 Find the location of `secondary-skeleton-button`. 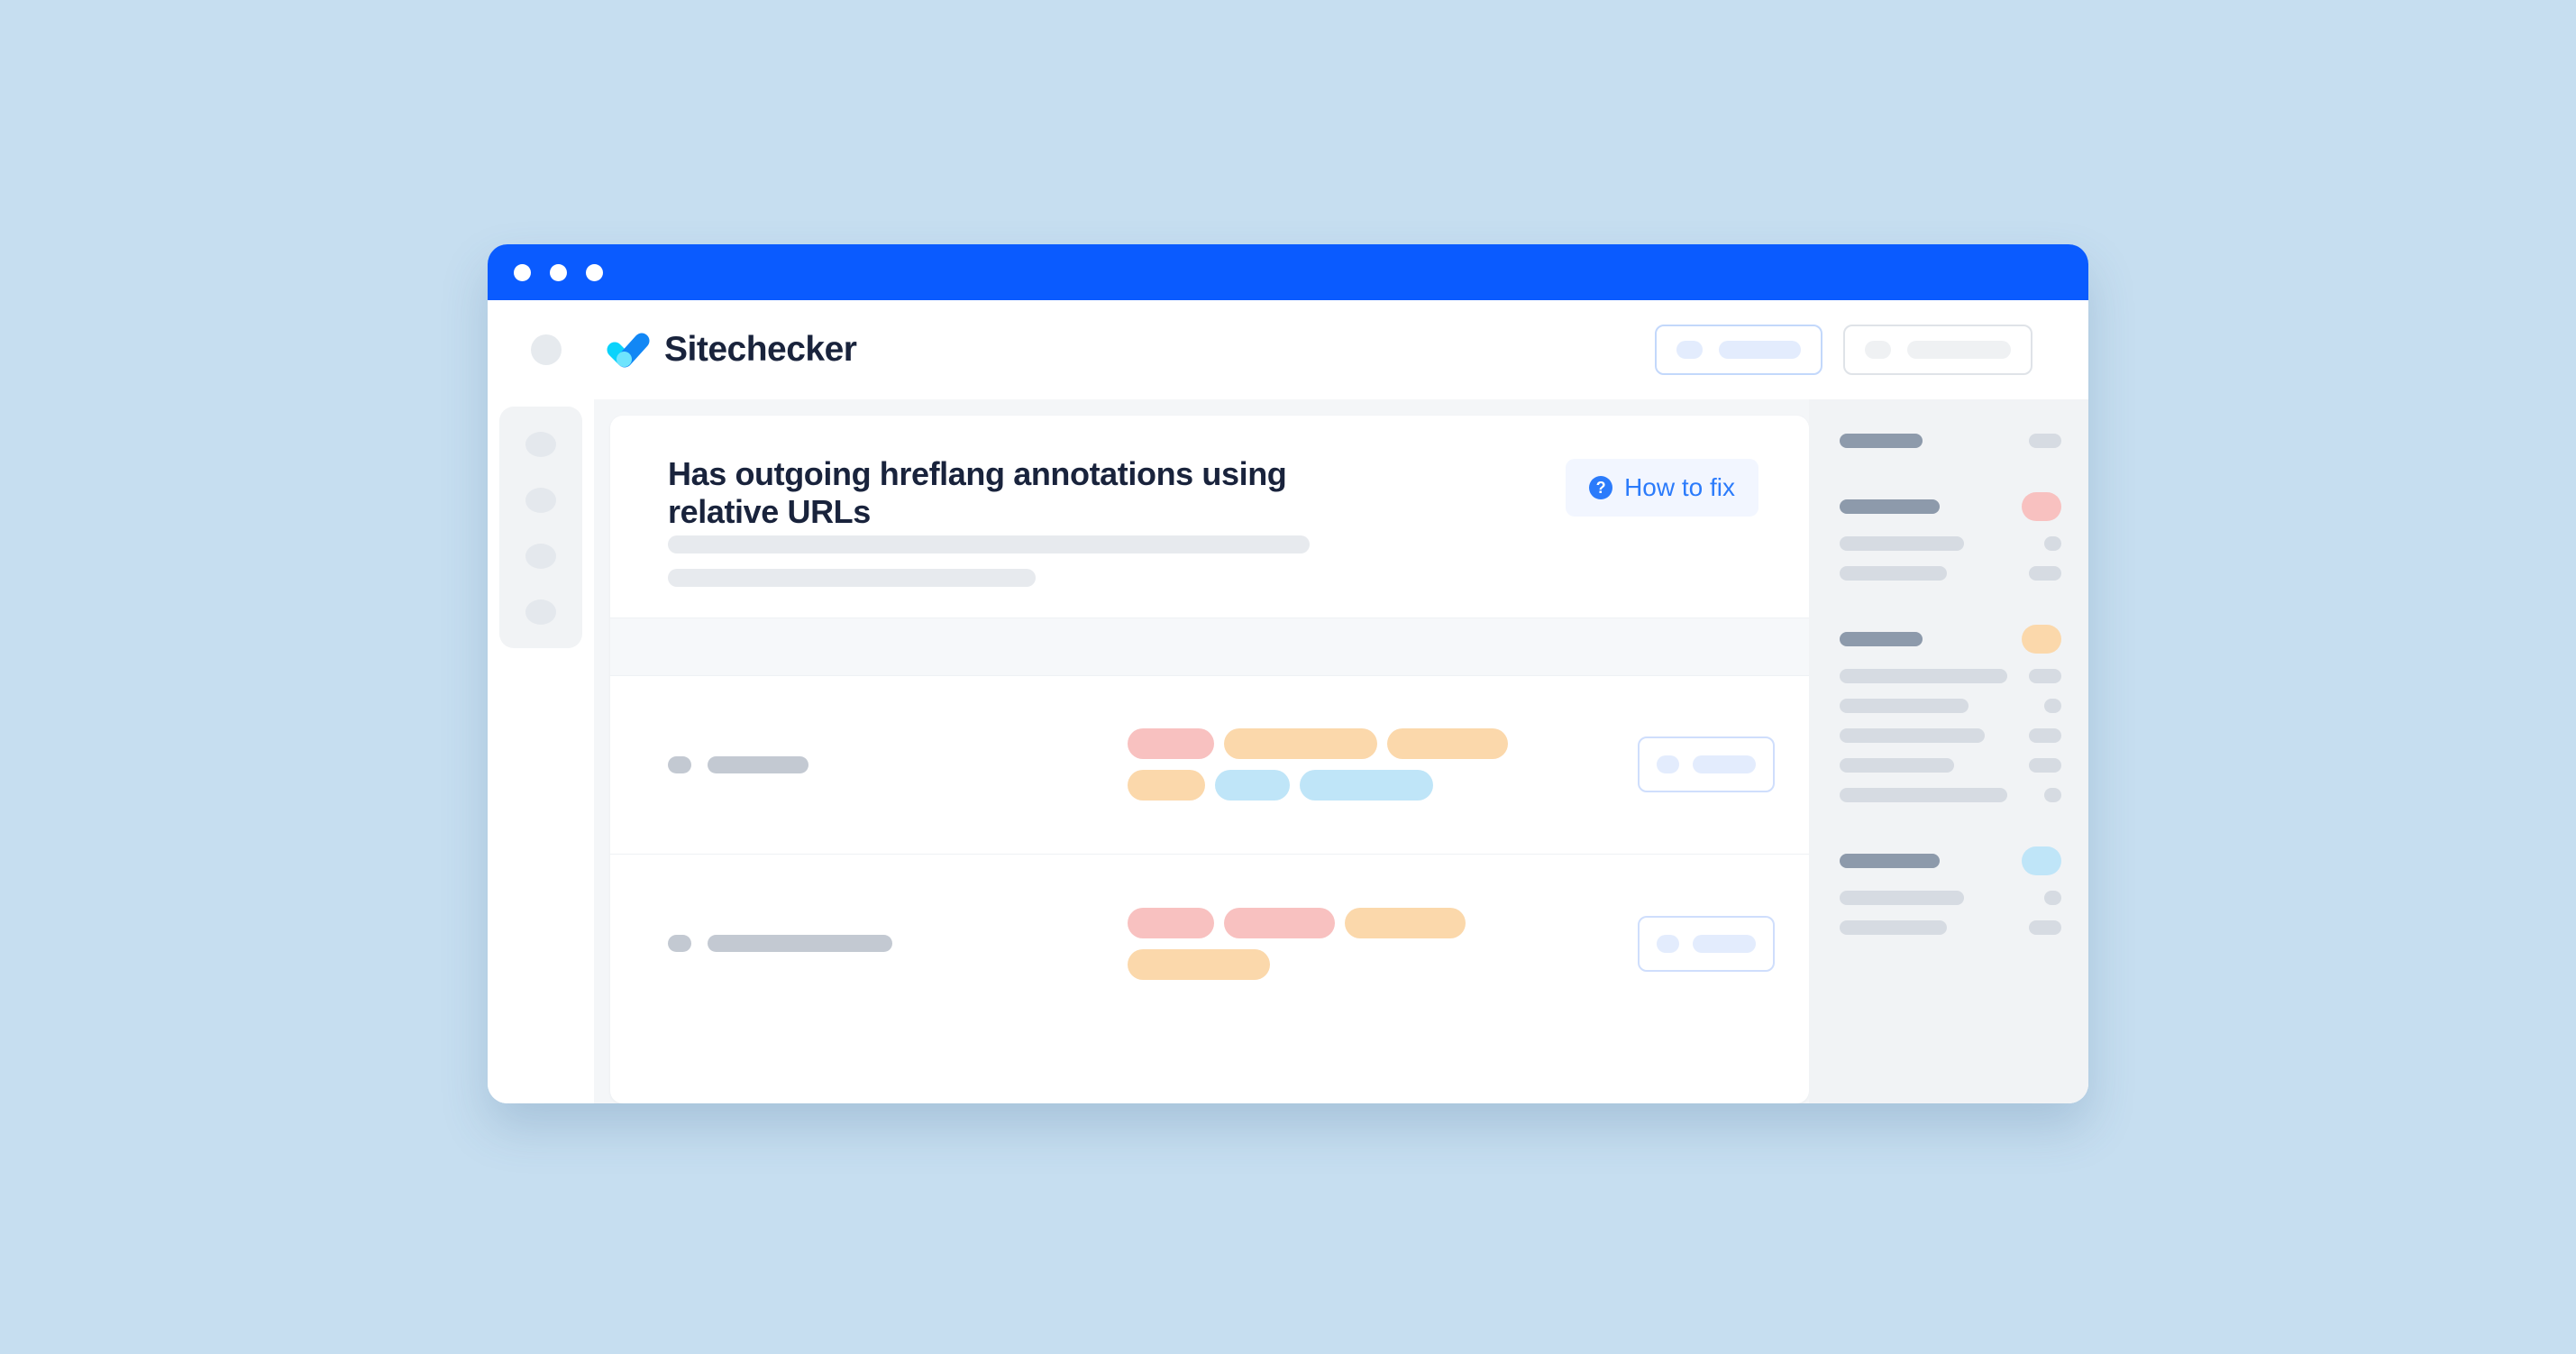

secondary-skeleton-button is located at coordinates (1937, 350).